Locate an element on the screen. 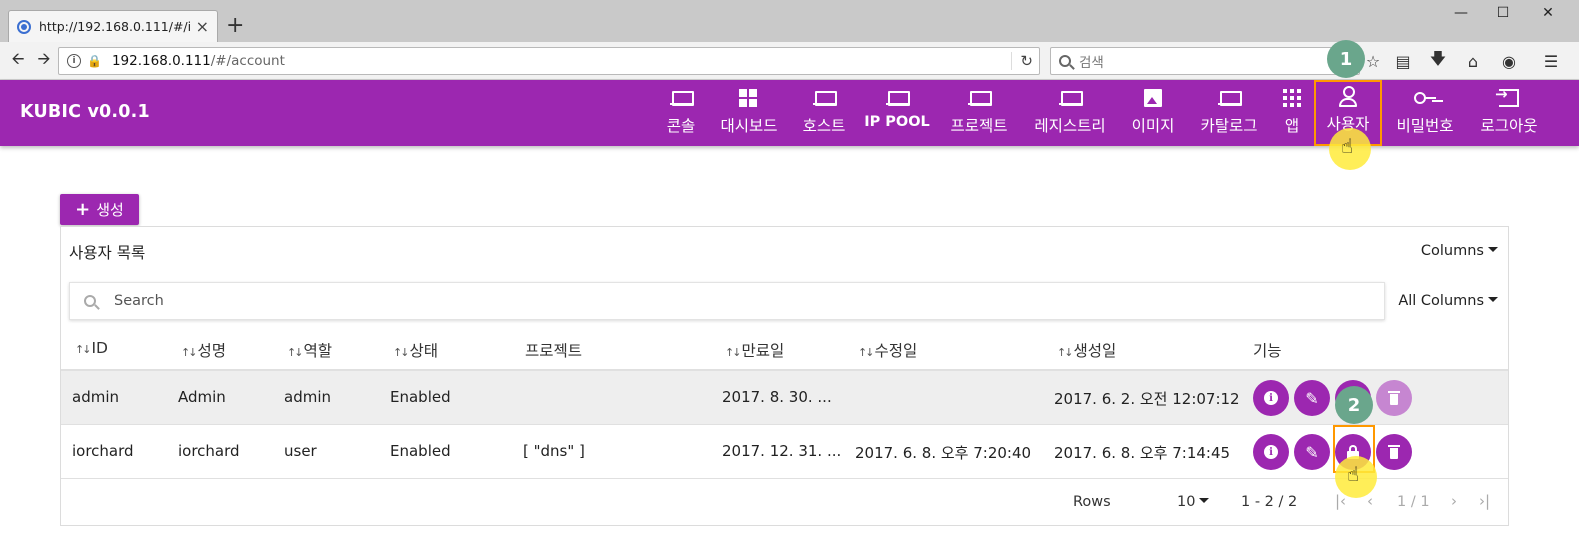  person-icon is located at coordinates (1348, 96).